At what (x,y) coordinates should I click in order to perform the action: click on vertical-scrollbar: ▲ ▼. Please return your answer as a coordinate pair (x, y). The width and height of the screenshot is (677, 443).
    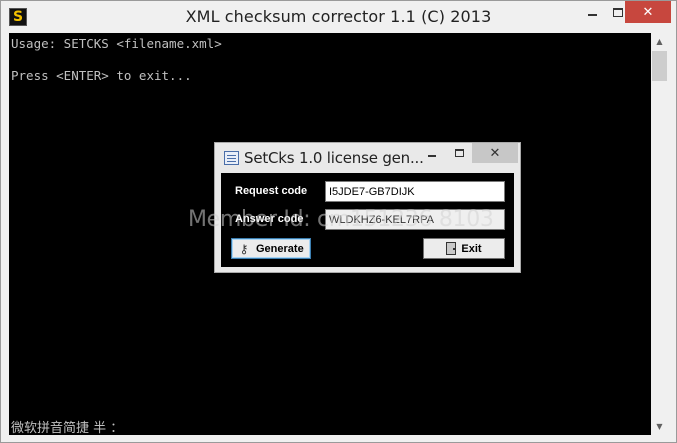
    Looking at the image, I should click on (659, 234).